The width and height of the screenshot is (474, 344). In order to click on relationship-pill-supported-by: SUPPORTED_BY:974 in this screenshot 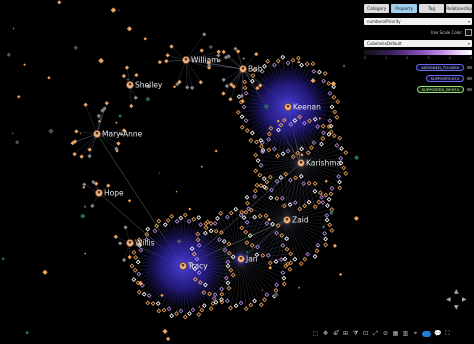, I will do `click(440, 89)`.